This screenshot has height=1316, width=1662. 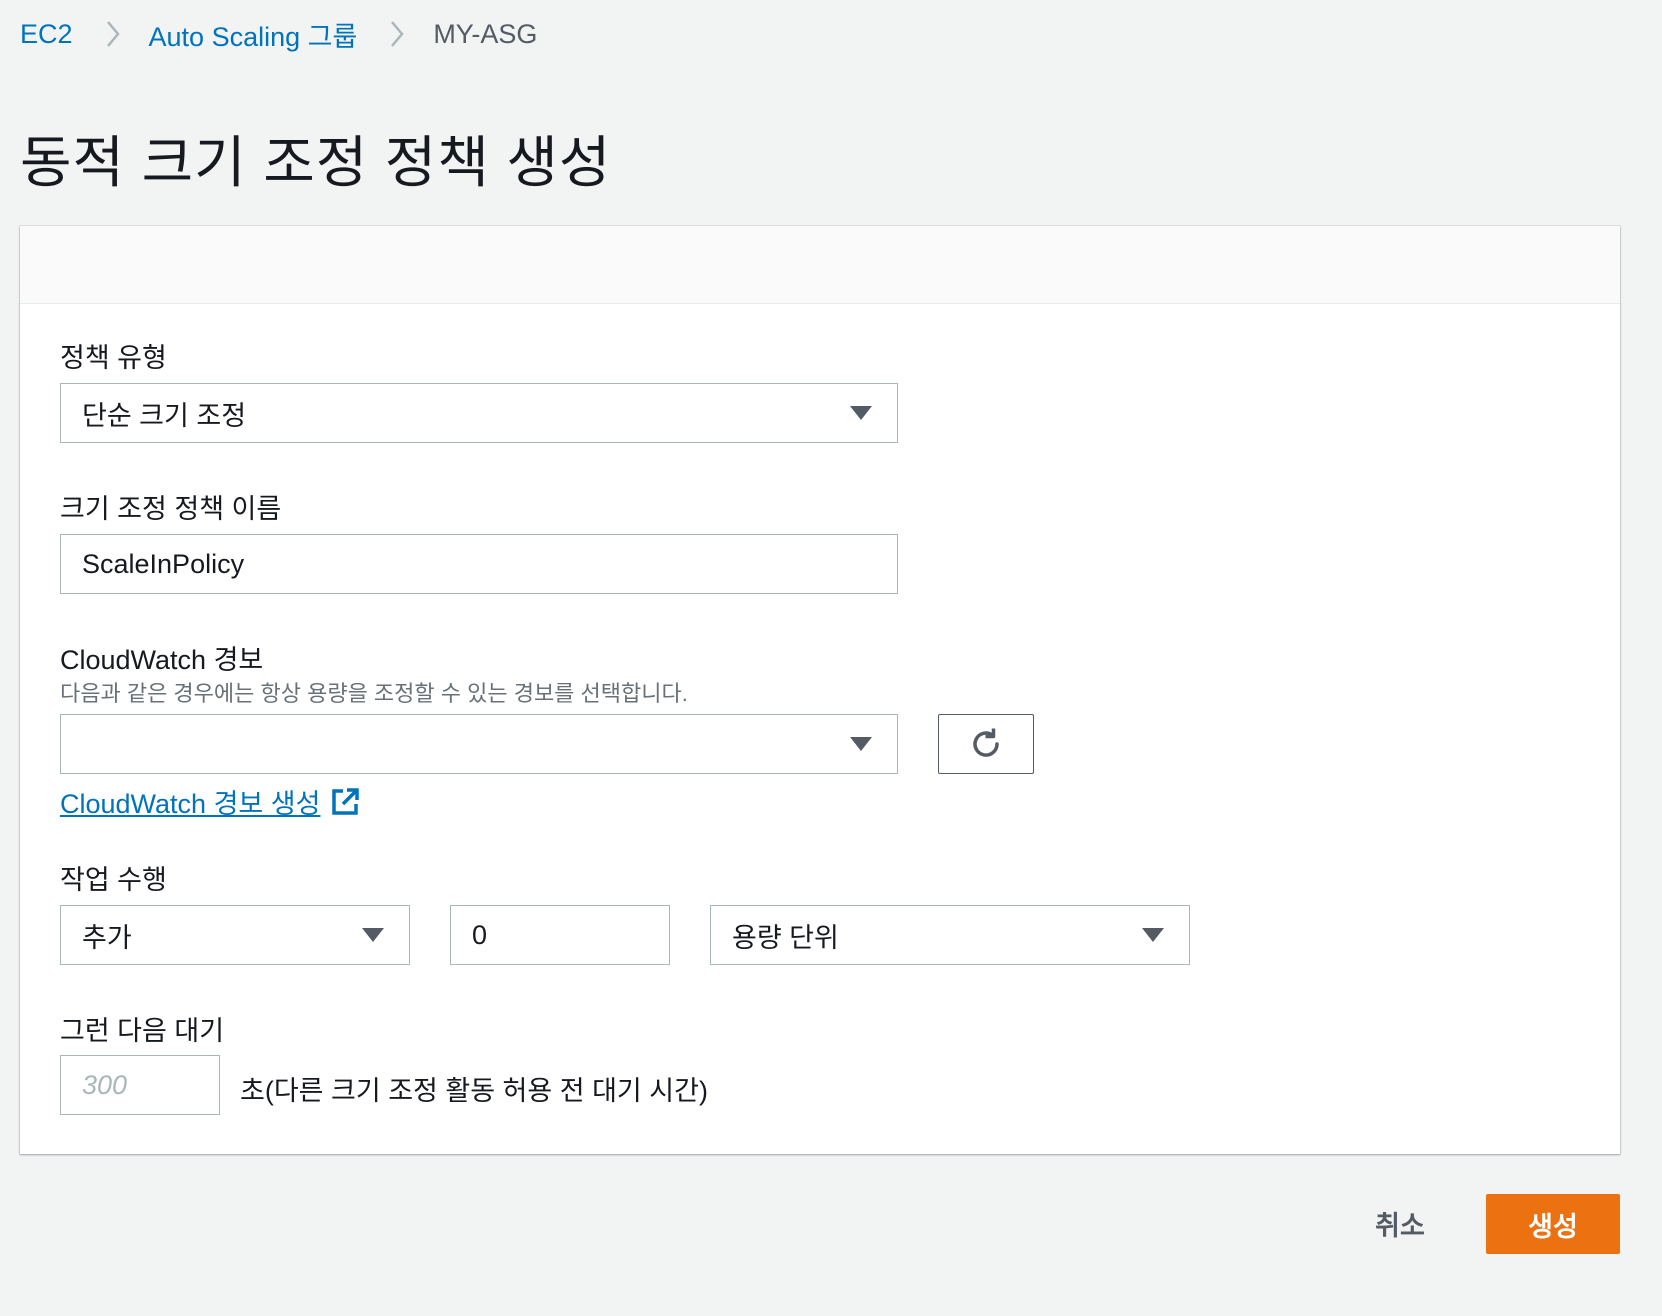 What do you see at coordinates (346, 801) in the screenshot?
I see `external-link-icon` at bounding box center [346, 801].